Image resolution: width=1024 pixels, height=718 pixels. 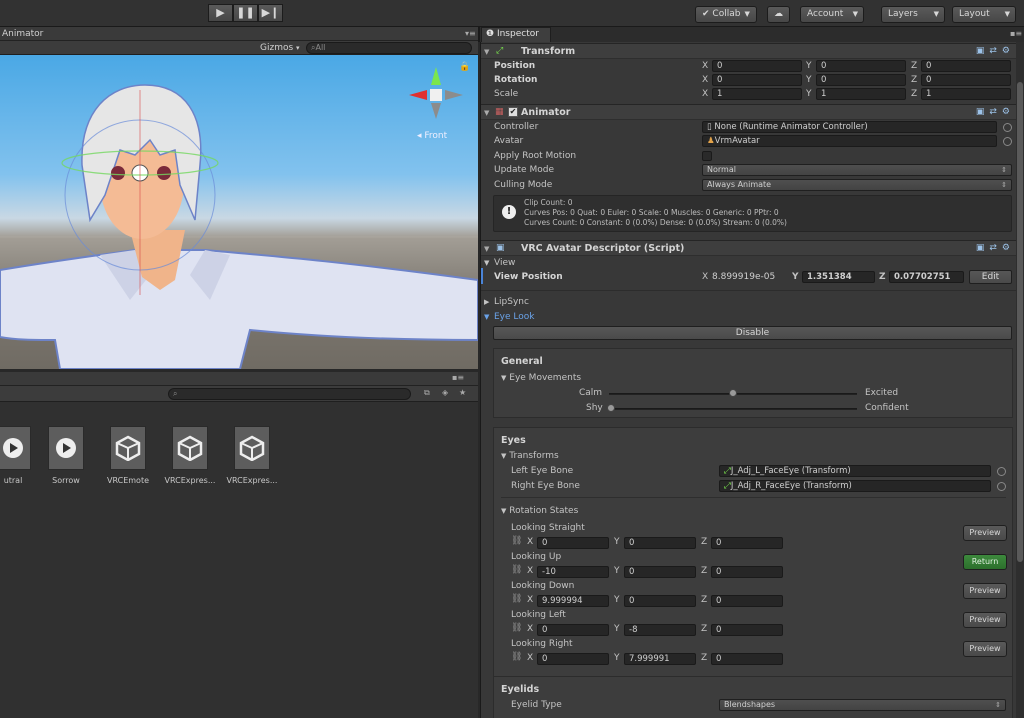 I want to click on eyelid-type-dropdown: Blendshapes ⇕, so click(x=862, y=705).